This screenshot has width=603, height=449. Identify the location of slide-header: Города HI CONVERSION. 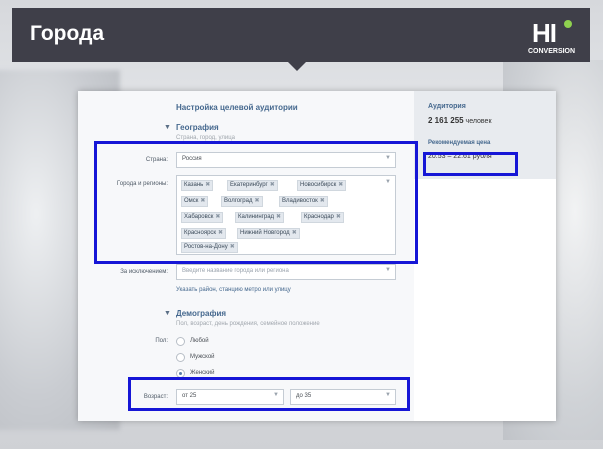
(301, 35).